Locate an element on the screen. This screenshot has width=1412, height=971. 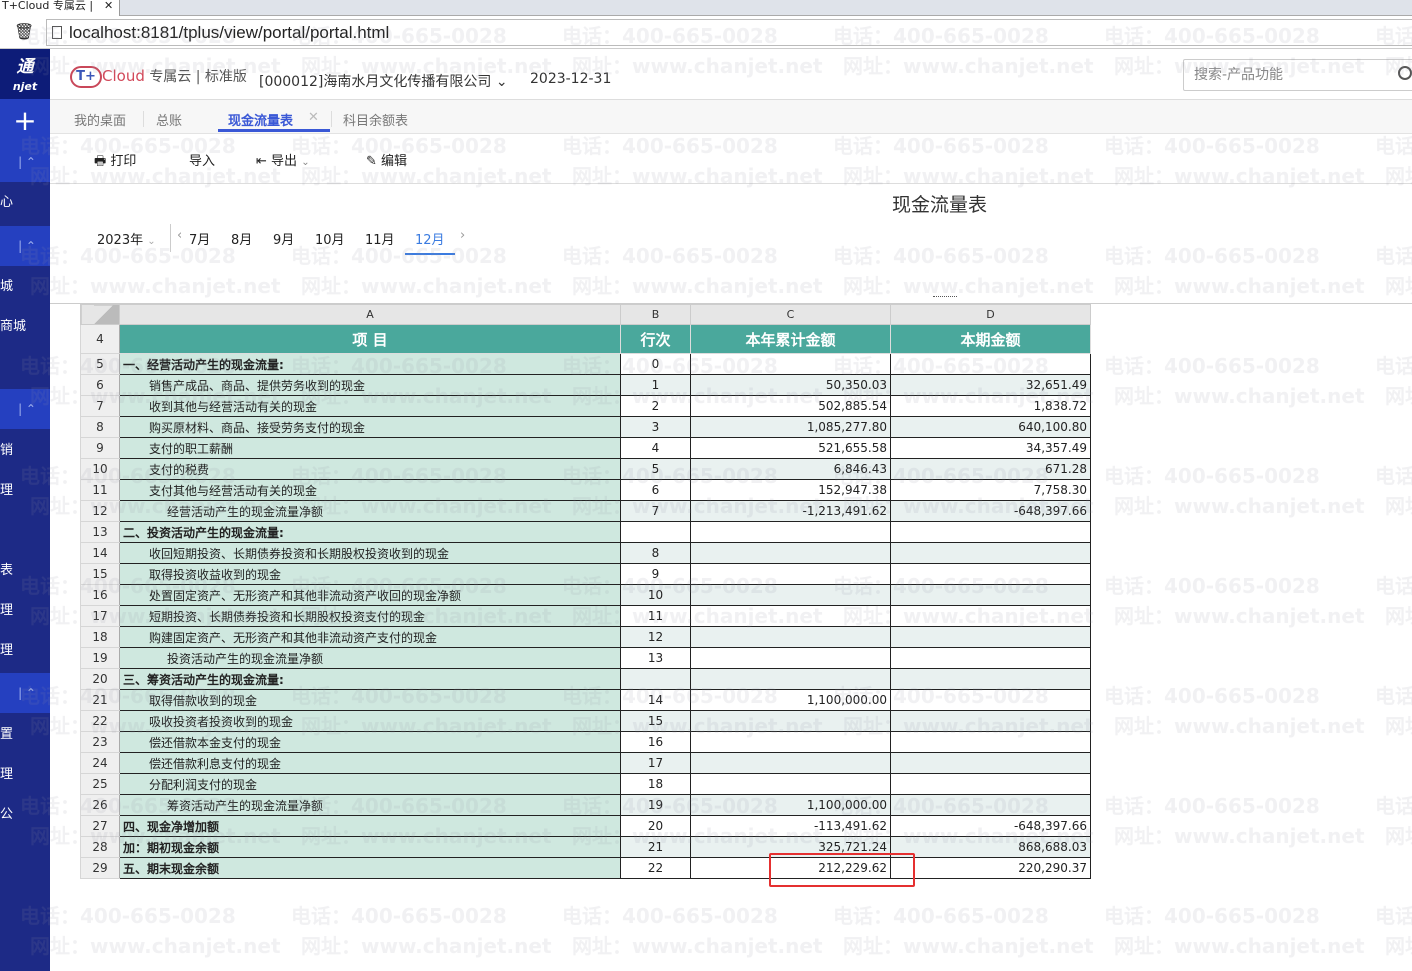
row-number: 12 is located at coordinates (100, 511).